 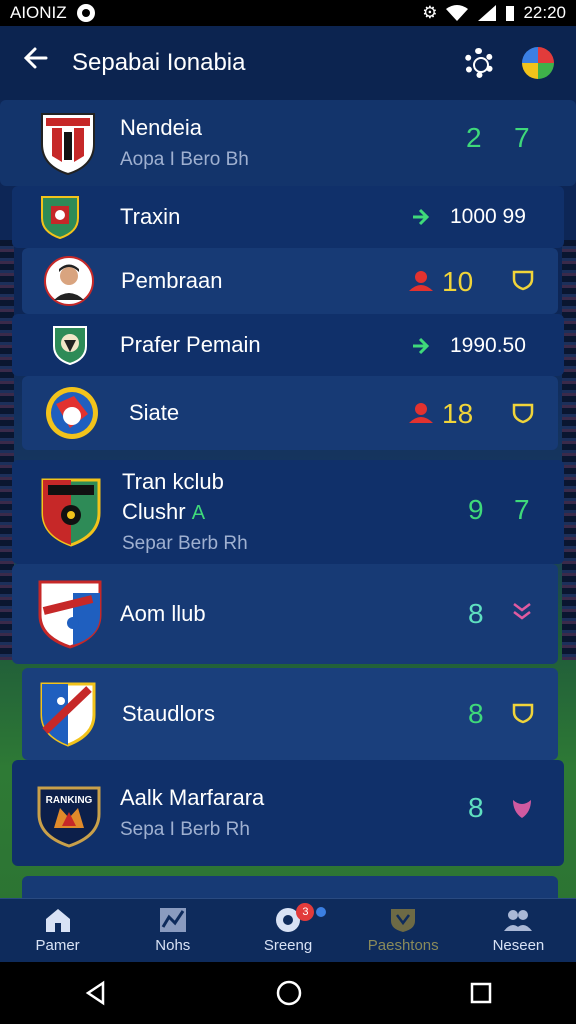 I want to click on club-name: Traxin, so click(x=150, y=216).